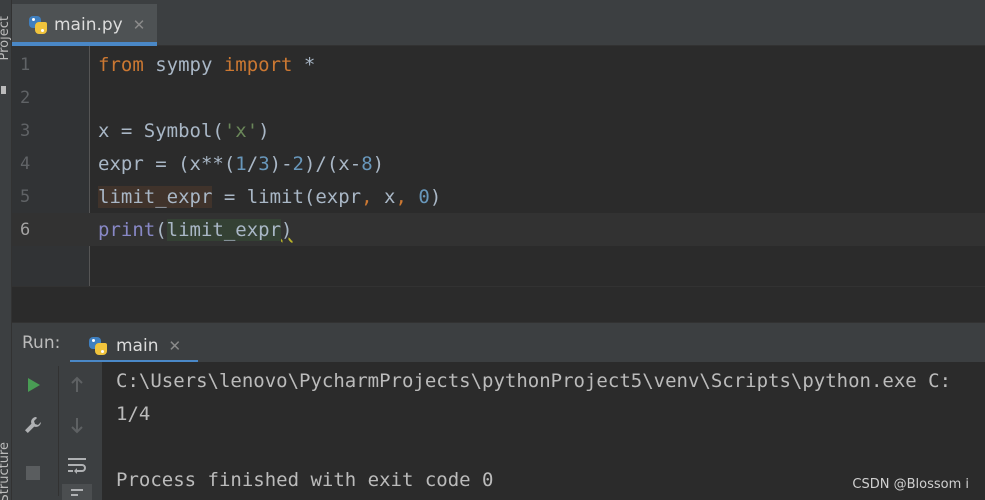 This screenshot has width=985, height=500. What do you see at coordinates (77, 385) in the screenshot?
I see `up-arrow-icon` at bounding box center [77, 385].